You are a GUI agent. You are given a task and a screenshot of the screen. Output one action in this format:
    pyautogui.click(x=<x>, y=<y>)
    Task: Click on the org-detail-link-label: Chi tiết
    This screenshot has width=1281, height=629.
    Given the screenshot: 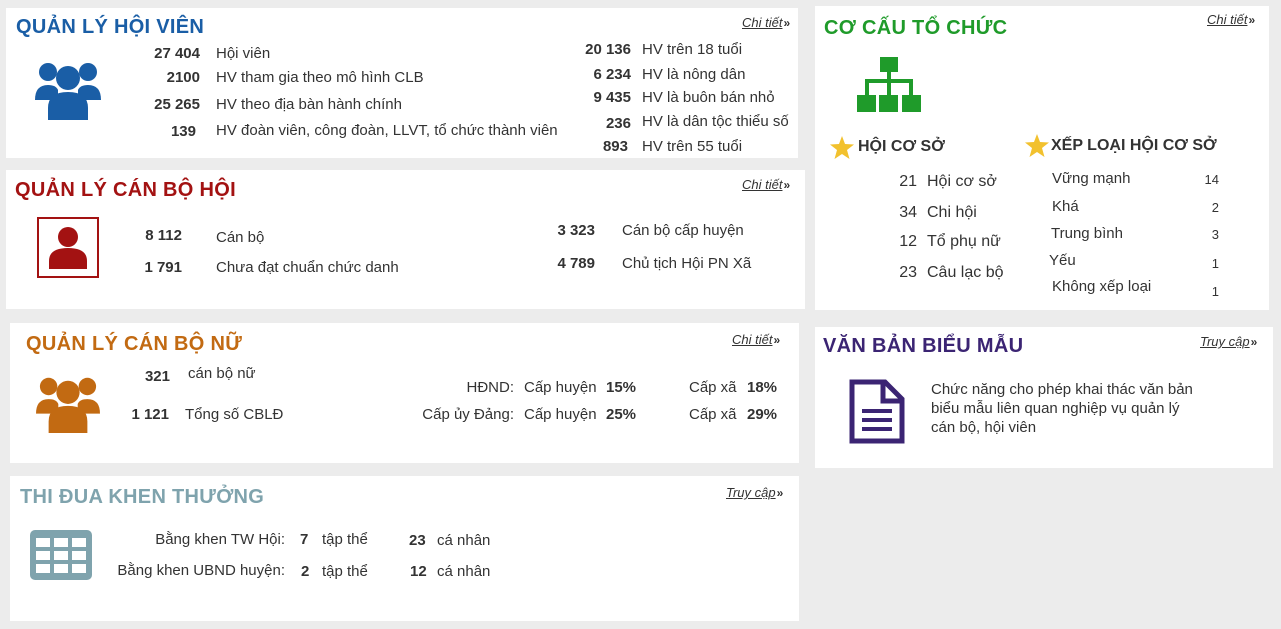 What is the action you would take?
    pyautogui.click(x=1227, y=19)
    